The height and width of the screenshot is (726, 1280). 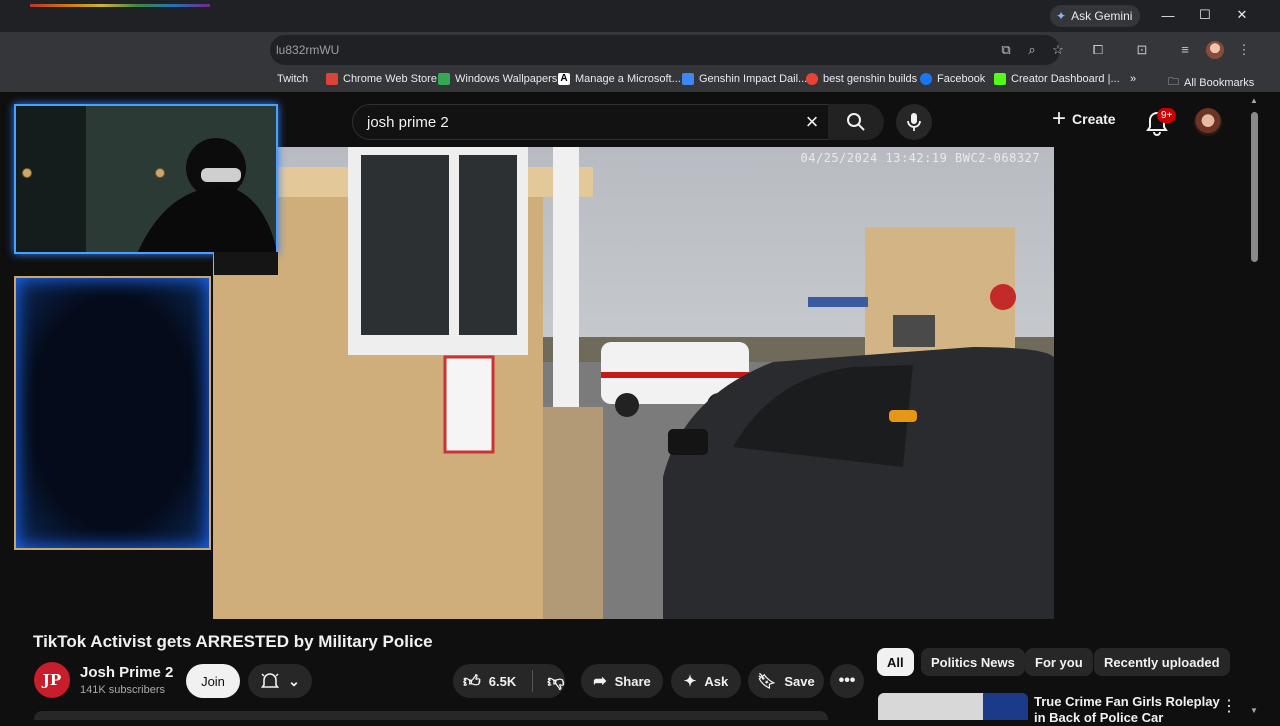 What do you see at coordinates (665, 50) in the screenshot?
I see `address-bar: lu832rmWU` at bounding box center [665, 50].